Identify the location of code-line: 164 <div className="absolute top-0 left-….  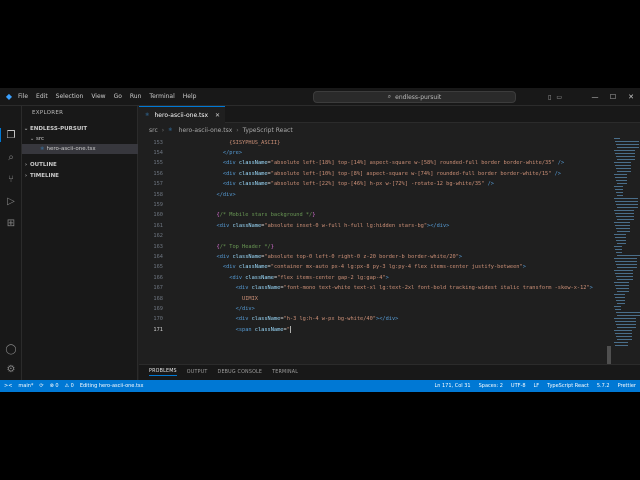
(374, 256).